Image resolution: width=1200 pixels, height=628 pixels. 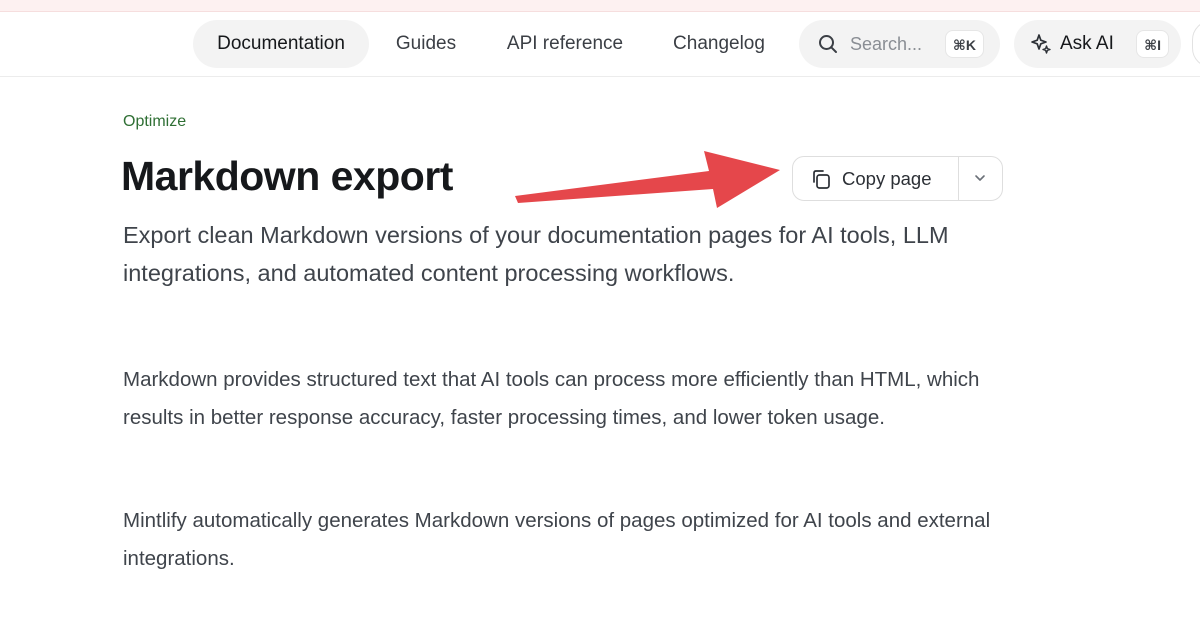 I want to click on section-eyebrow: Optimize, so click(x=155, y=121).